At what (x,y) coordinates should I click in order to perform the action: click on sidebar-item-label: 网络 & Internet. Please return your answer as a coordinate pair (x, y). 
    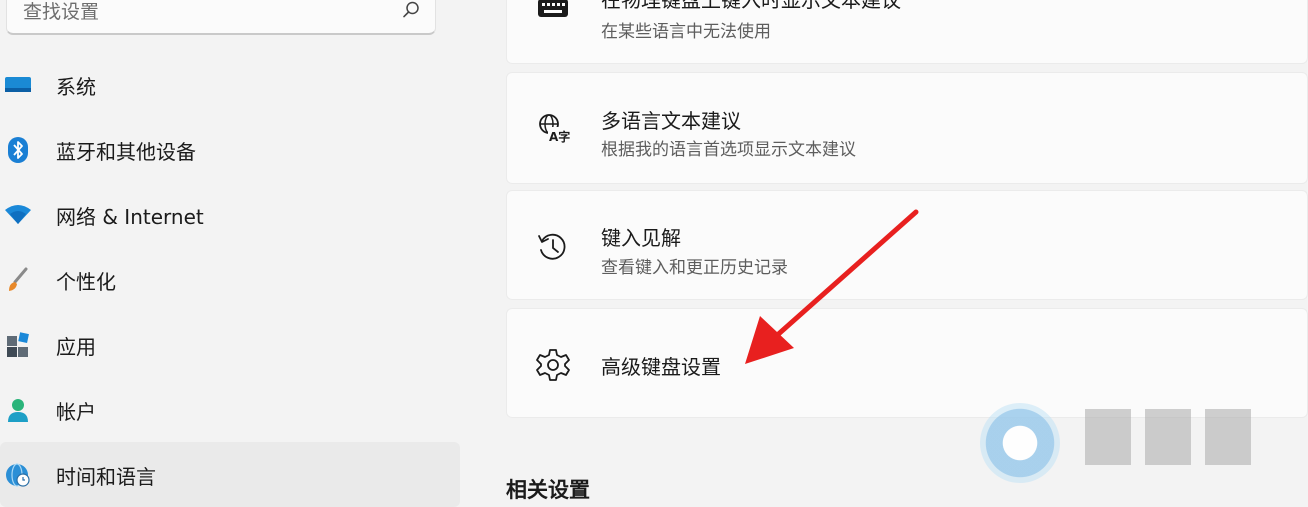
    Looking at the image, I should click on (130, 217).